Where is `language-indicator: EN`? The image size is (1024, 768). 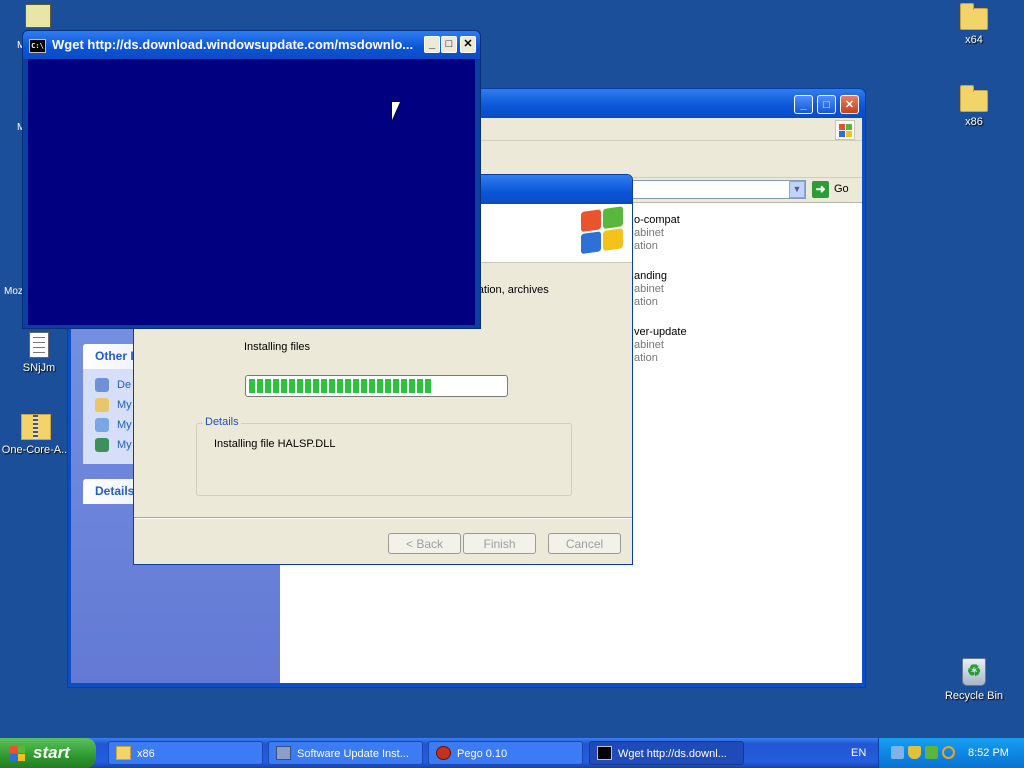 language-indicator: EN is located at coordinates (858, 753).